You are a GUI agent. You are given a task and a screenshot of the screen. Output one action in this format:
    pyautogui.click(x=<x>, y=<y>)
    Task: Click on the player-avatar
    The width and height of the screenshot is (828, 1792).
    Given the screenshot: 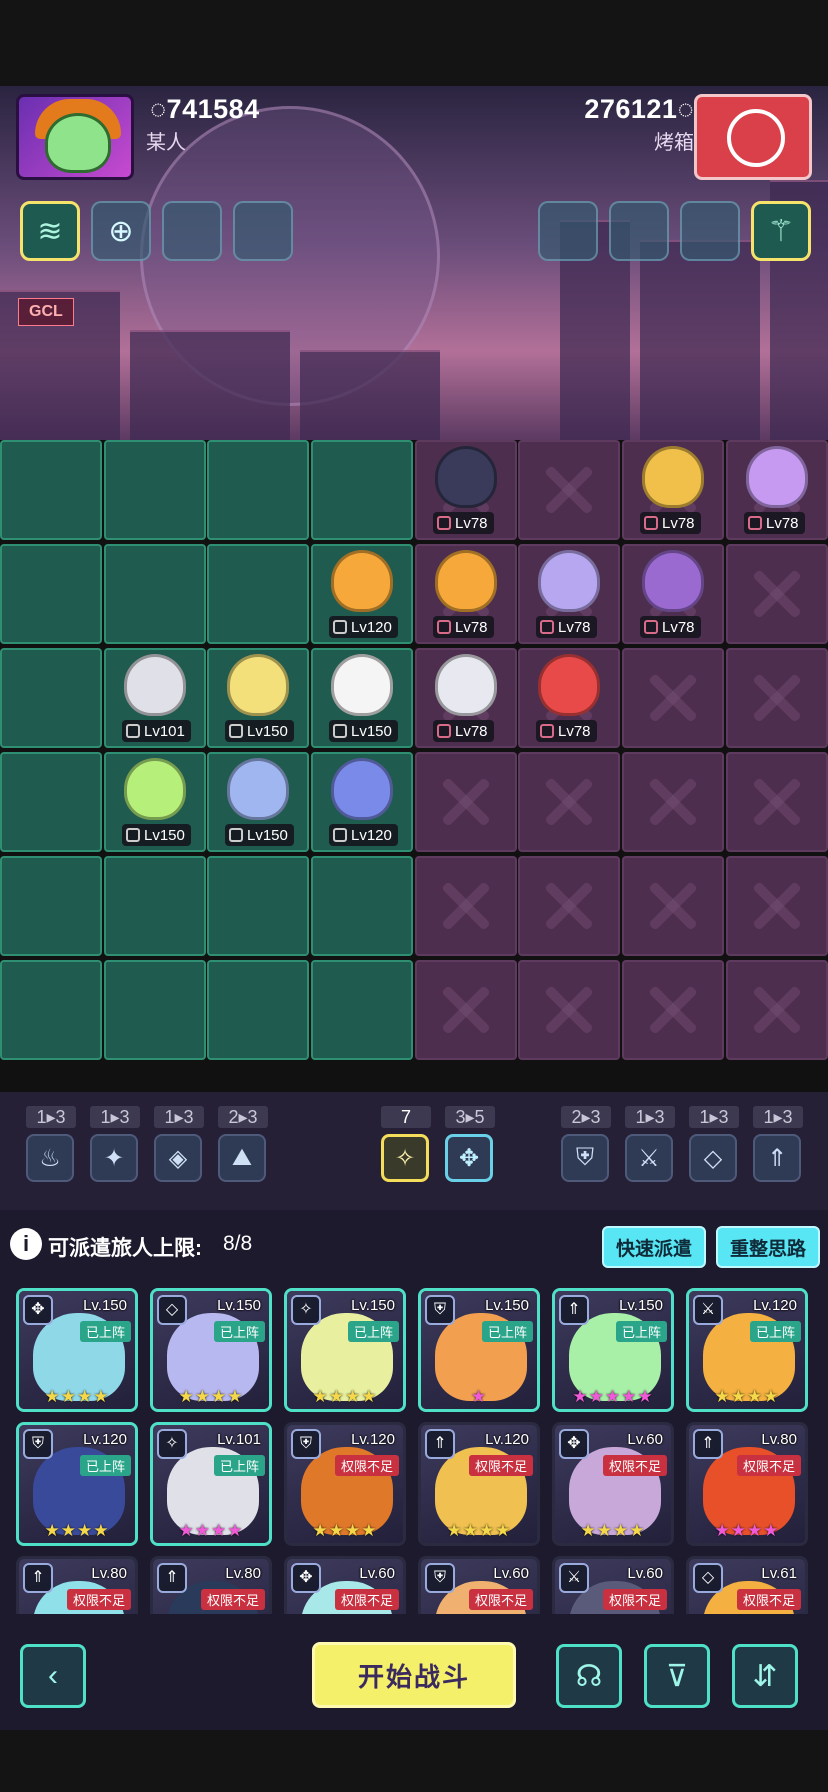 What is the action you would take?
    pyautogui.click(x=75, y=137)
    